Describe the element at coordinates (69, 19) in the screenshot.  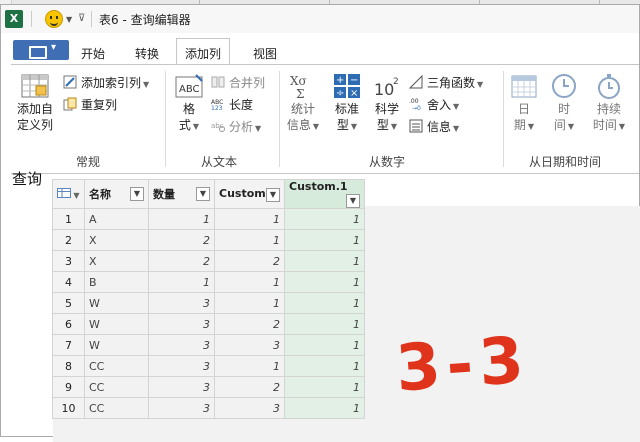
I see `feedback-dropdown-icon: ▼` at that location.